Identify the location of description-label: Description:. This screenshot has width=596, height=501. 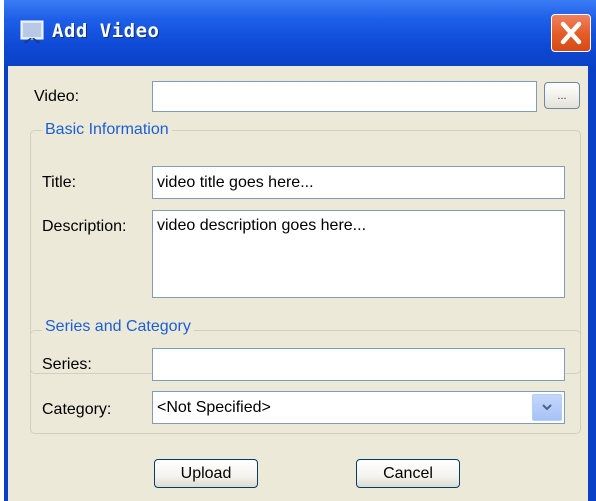
(84, 226).